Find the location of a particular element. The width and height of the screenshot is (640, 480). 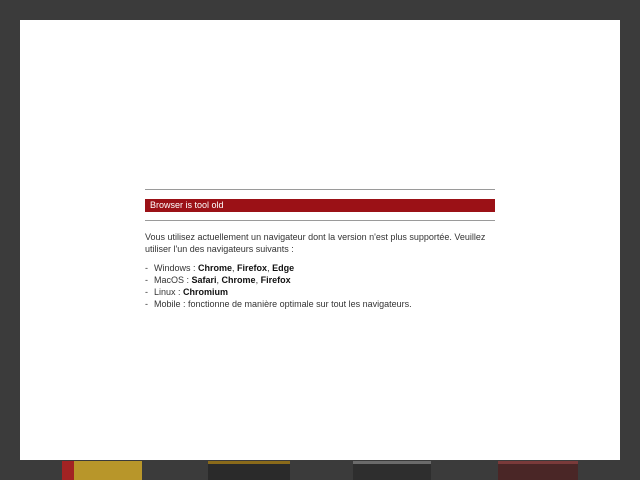

top-divider is located at coordinates (320, 189).